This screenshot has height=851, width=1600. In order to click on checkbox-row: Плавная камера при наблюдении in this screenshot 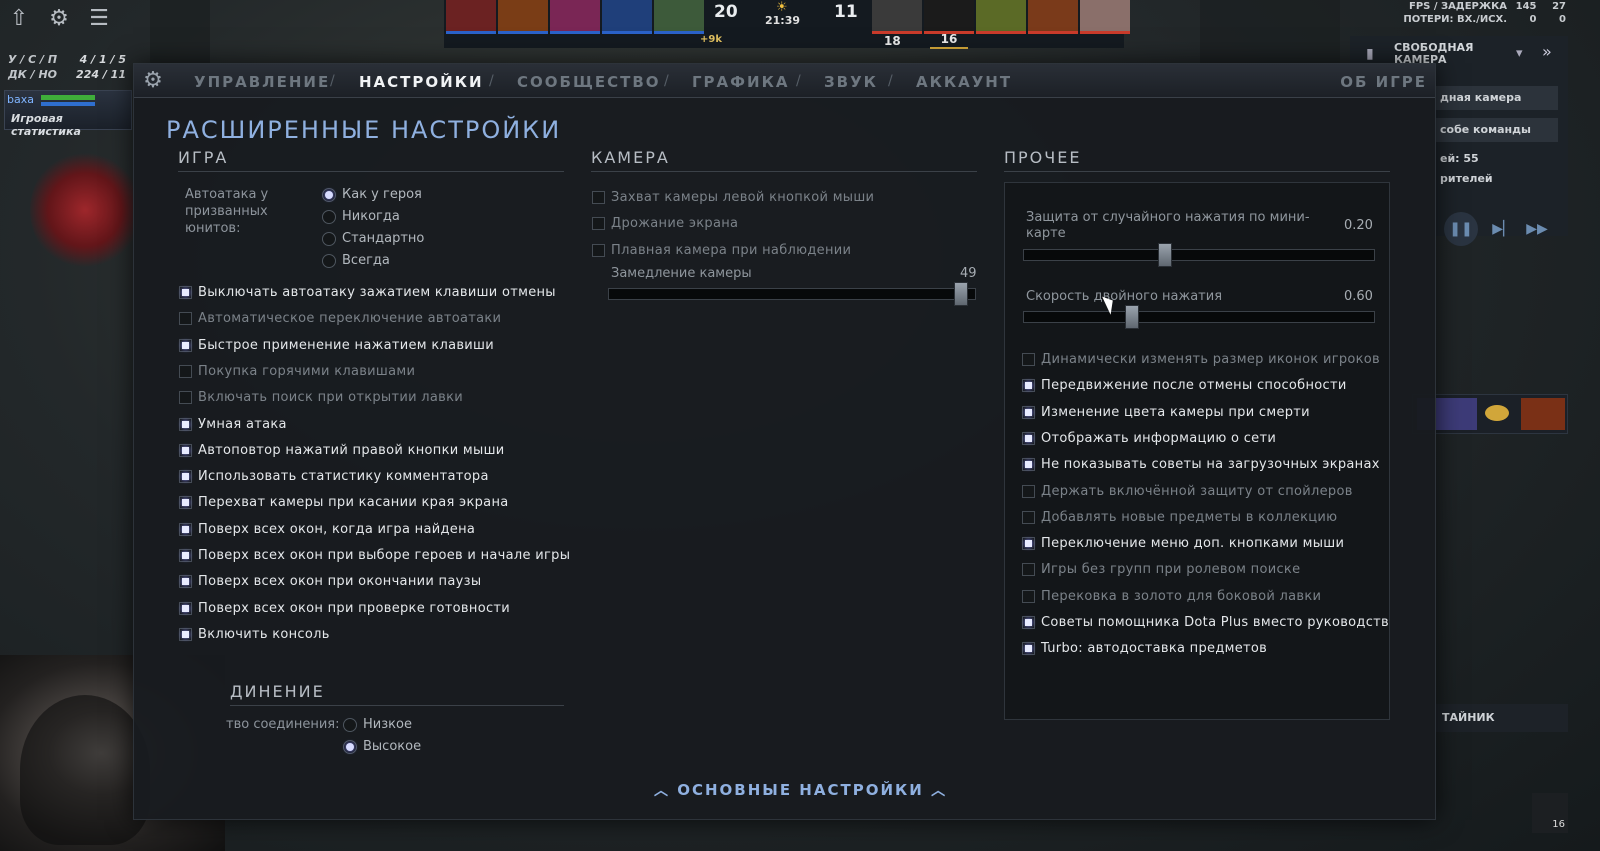, I will do `click(721, 250)`.